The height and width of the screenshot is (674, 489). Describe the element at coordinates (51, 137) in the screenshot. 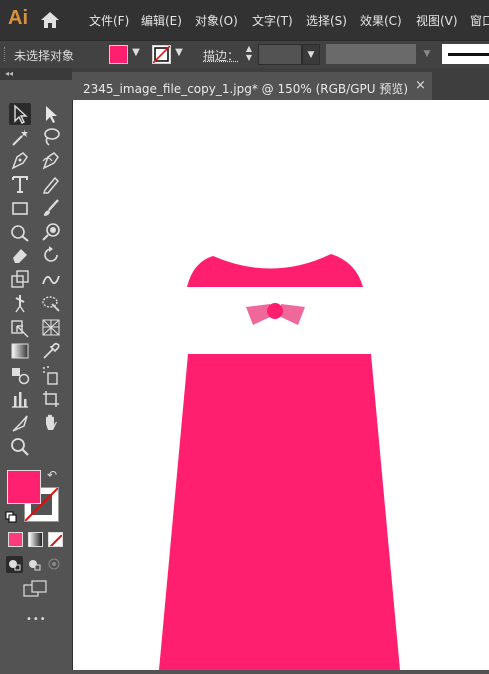

I see `lasso-tool-icon` at that location.